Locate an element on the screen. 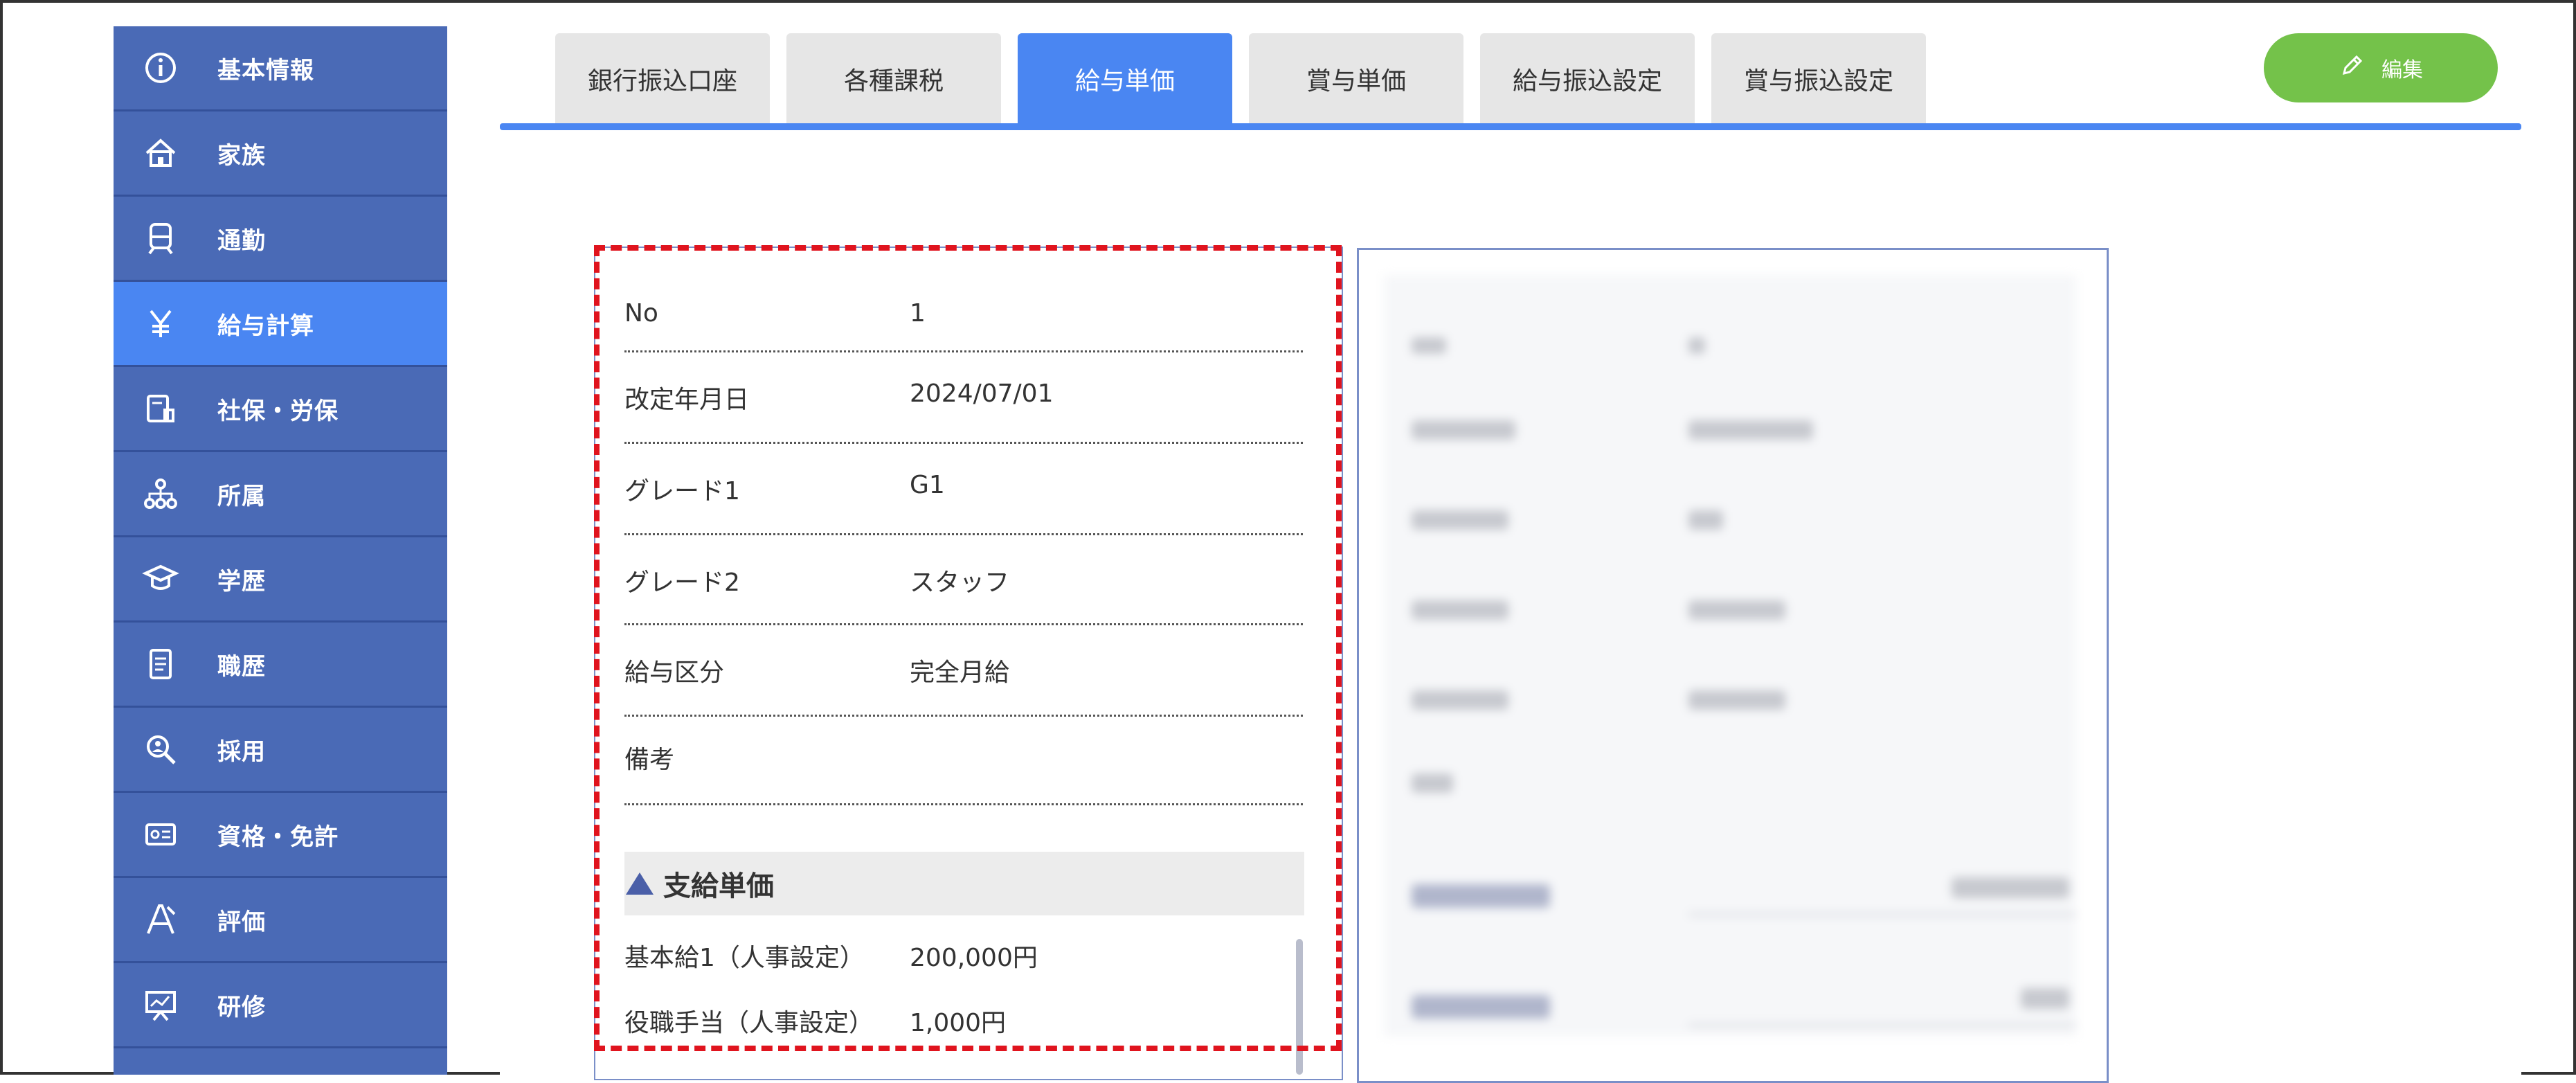 Image resolution: width=2576 pixels, height=1083 pixels. sidebar-item-basic-info: 基本情報 is located at coordinates (280, 68).